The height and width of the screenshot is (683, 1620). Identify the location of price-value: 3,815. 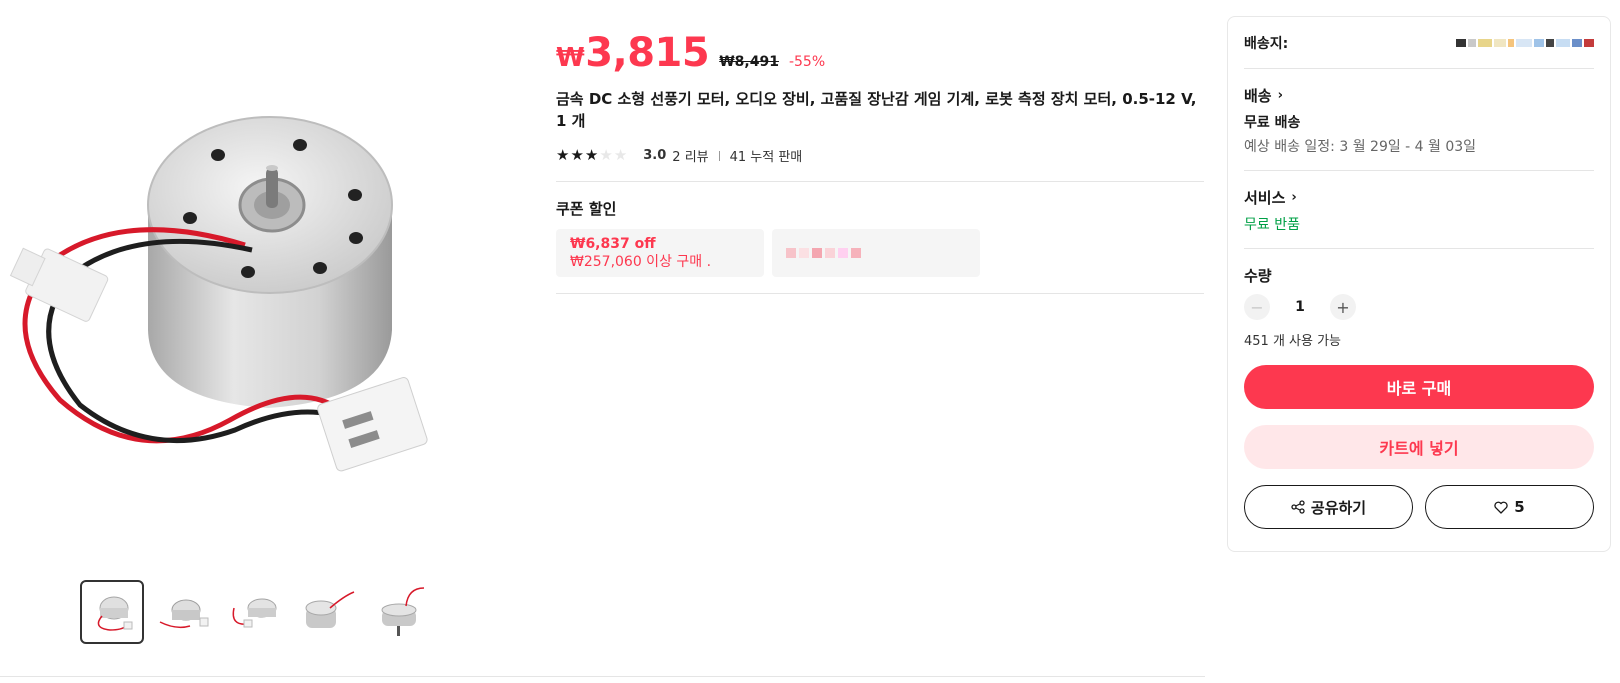
(647, 53).